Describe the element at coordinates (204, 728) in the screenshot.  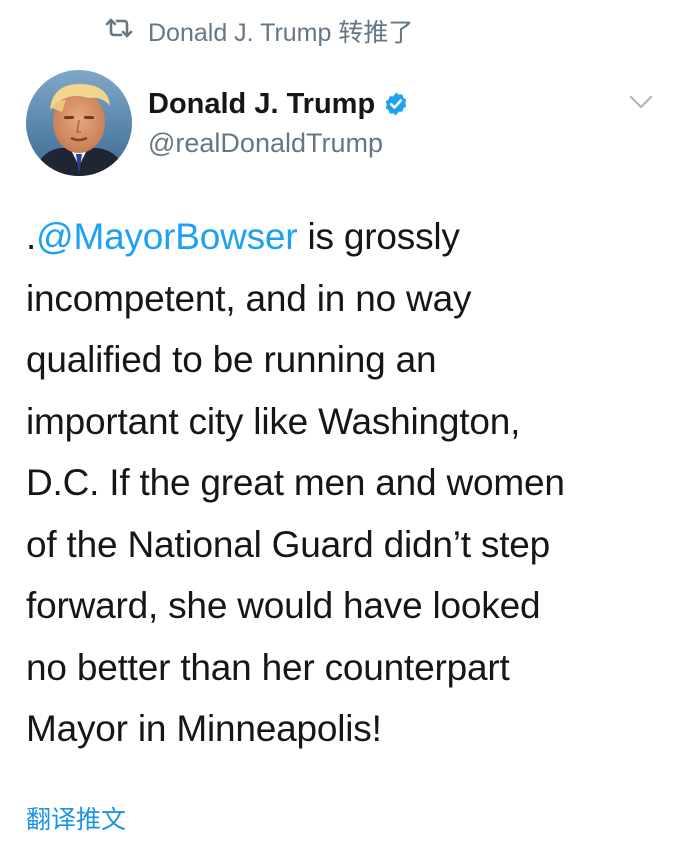
I see `tweet-line-9: Mayor in Minneapolis!` at that location.